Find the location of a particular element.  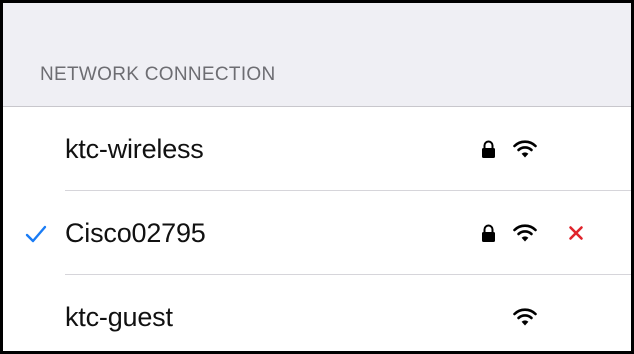

network-name: Cisco02795 is located at coordinates (135, 233).